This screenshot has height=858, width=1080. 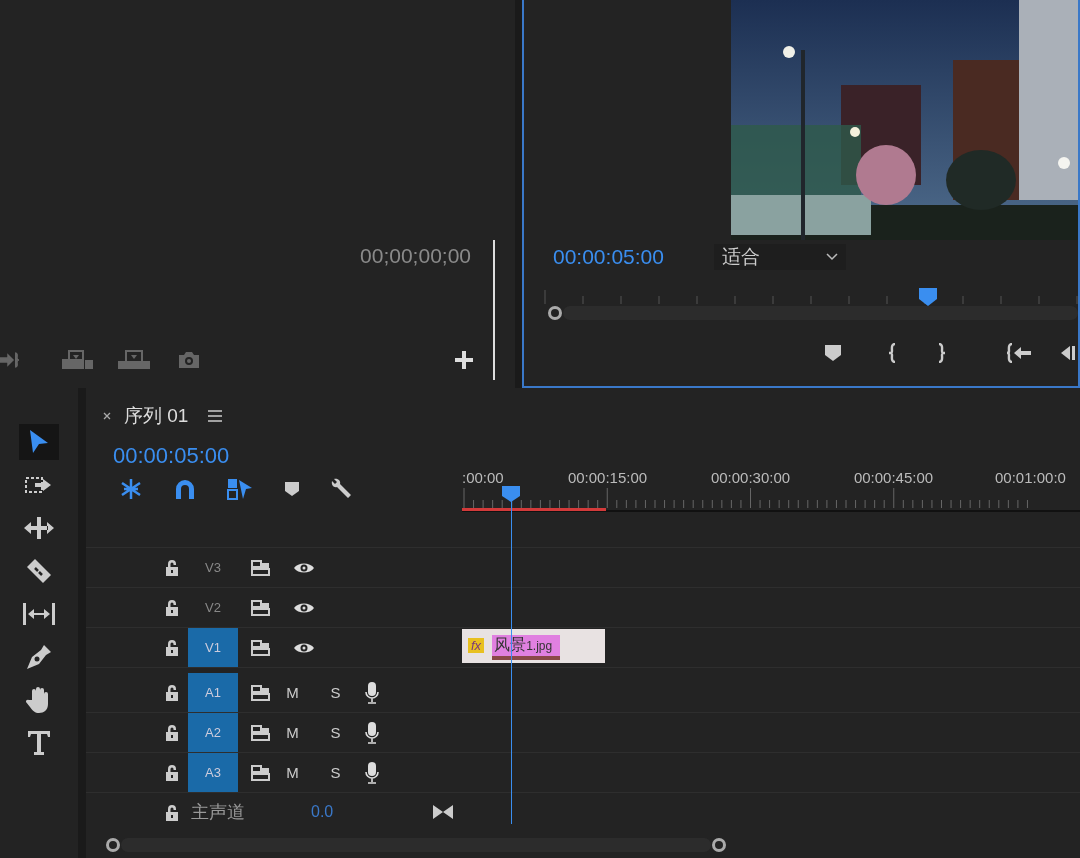 I want to click on razor-icon, so click(x=39, y=571).